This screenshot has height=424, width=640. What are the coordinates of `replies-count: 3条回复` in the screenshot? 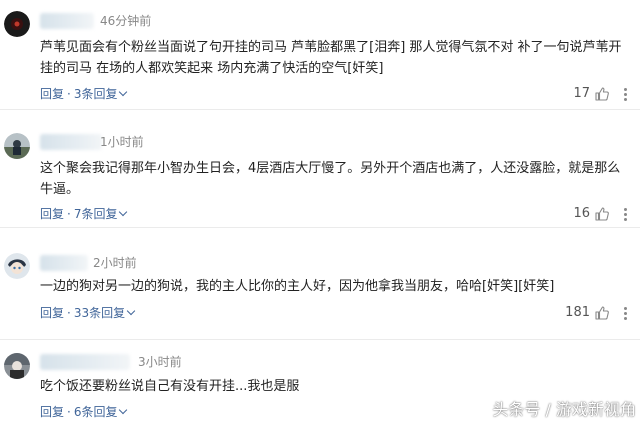 It's located at (95, 94).